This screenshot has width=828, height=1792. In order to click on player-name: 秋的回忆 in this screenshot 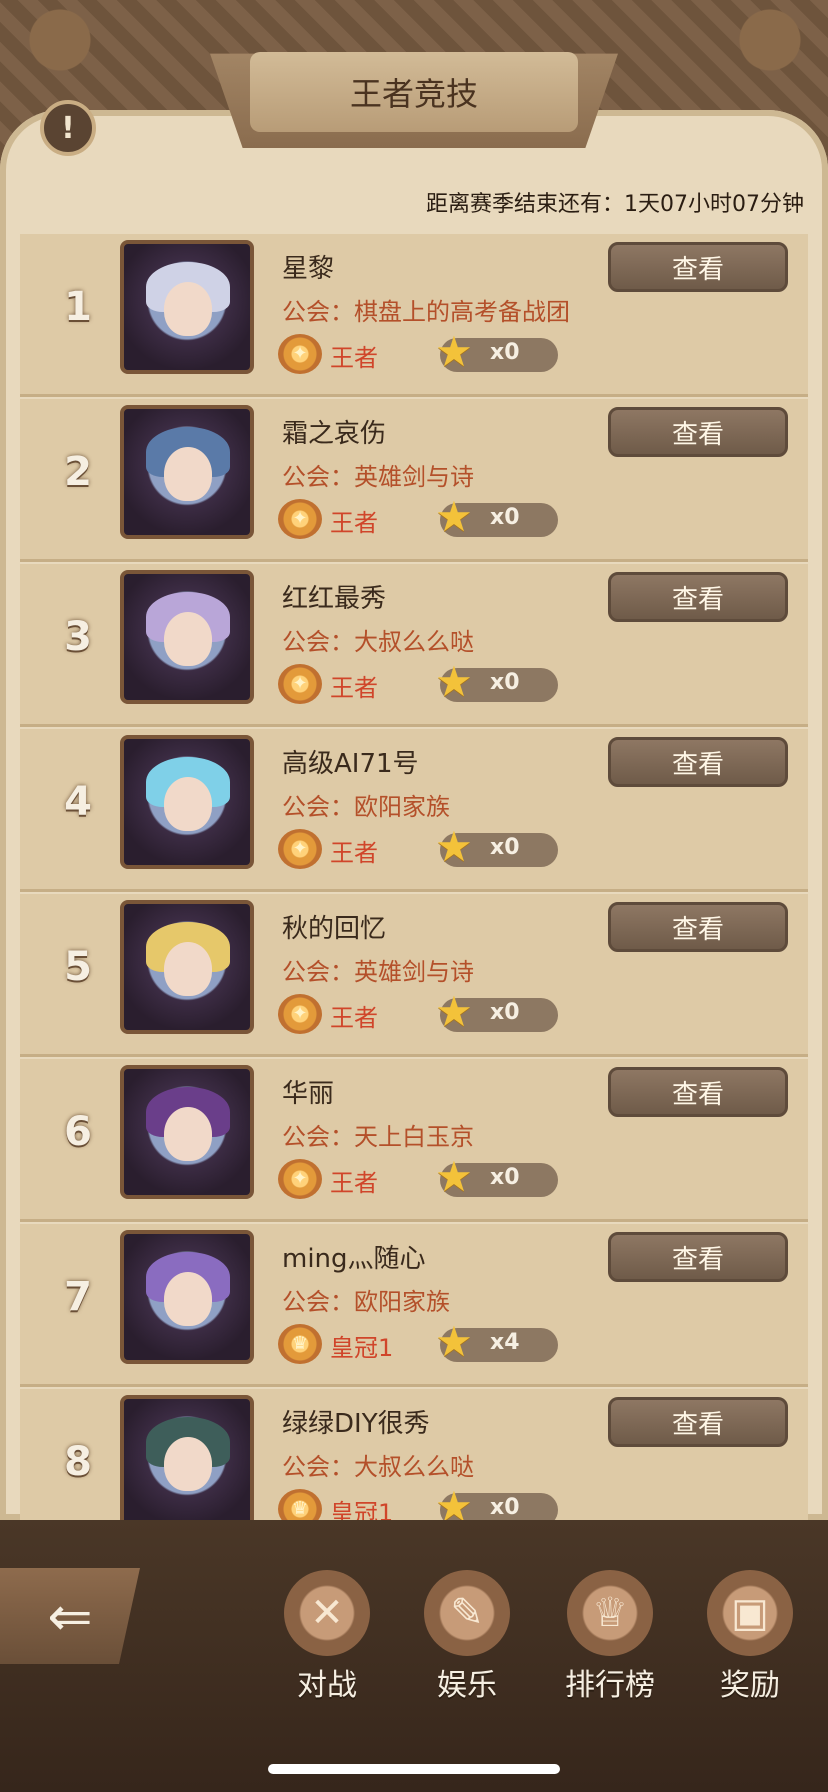, I will do `click(334, 929)`.